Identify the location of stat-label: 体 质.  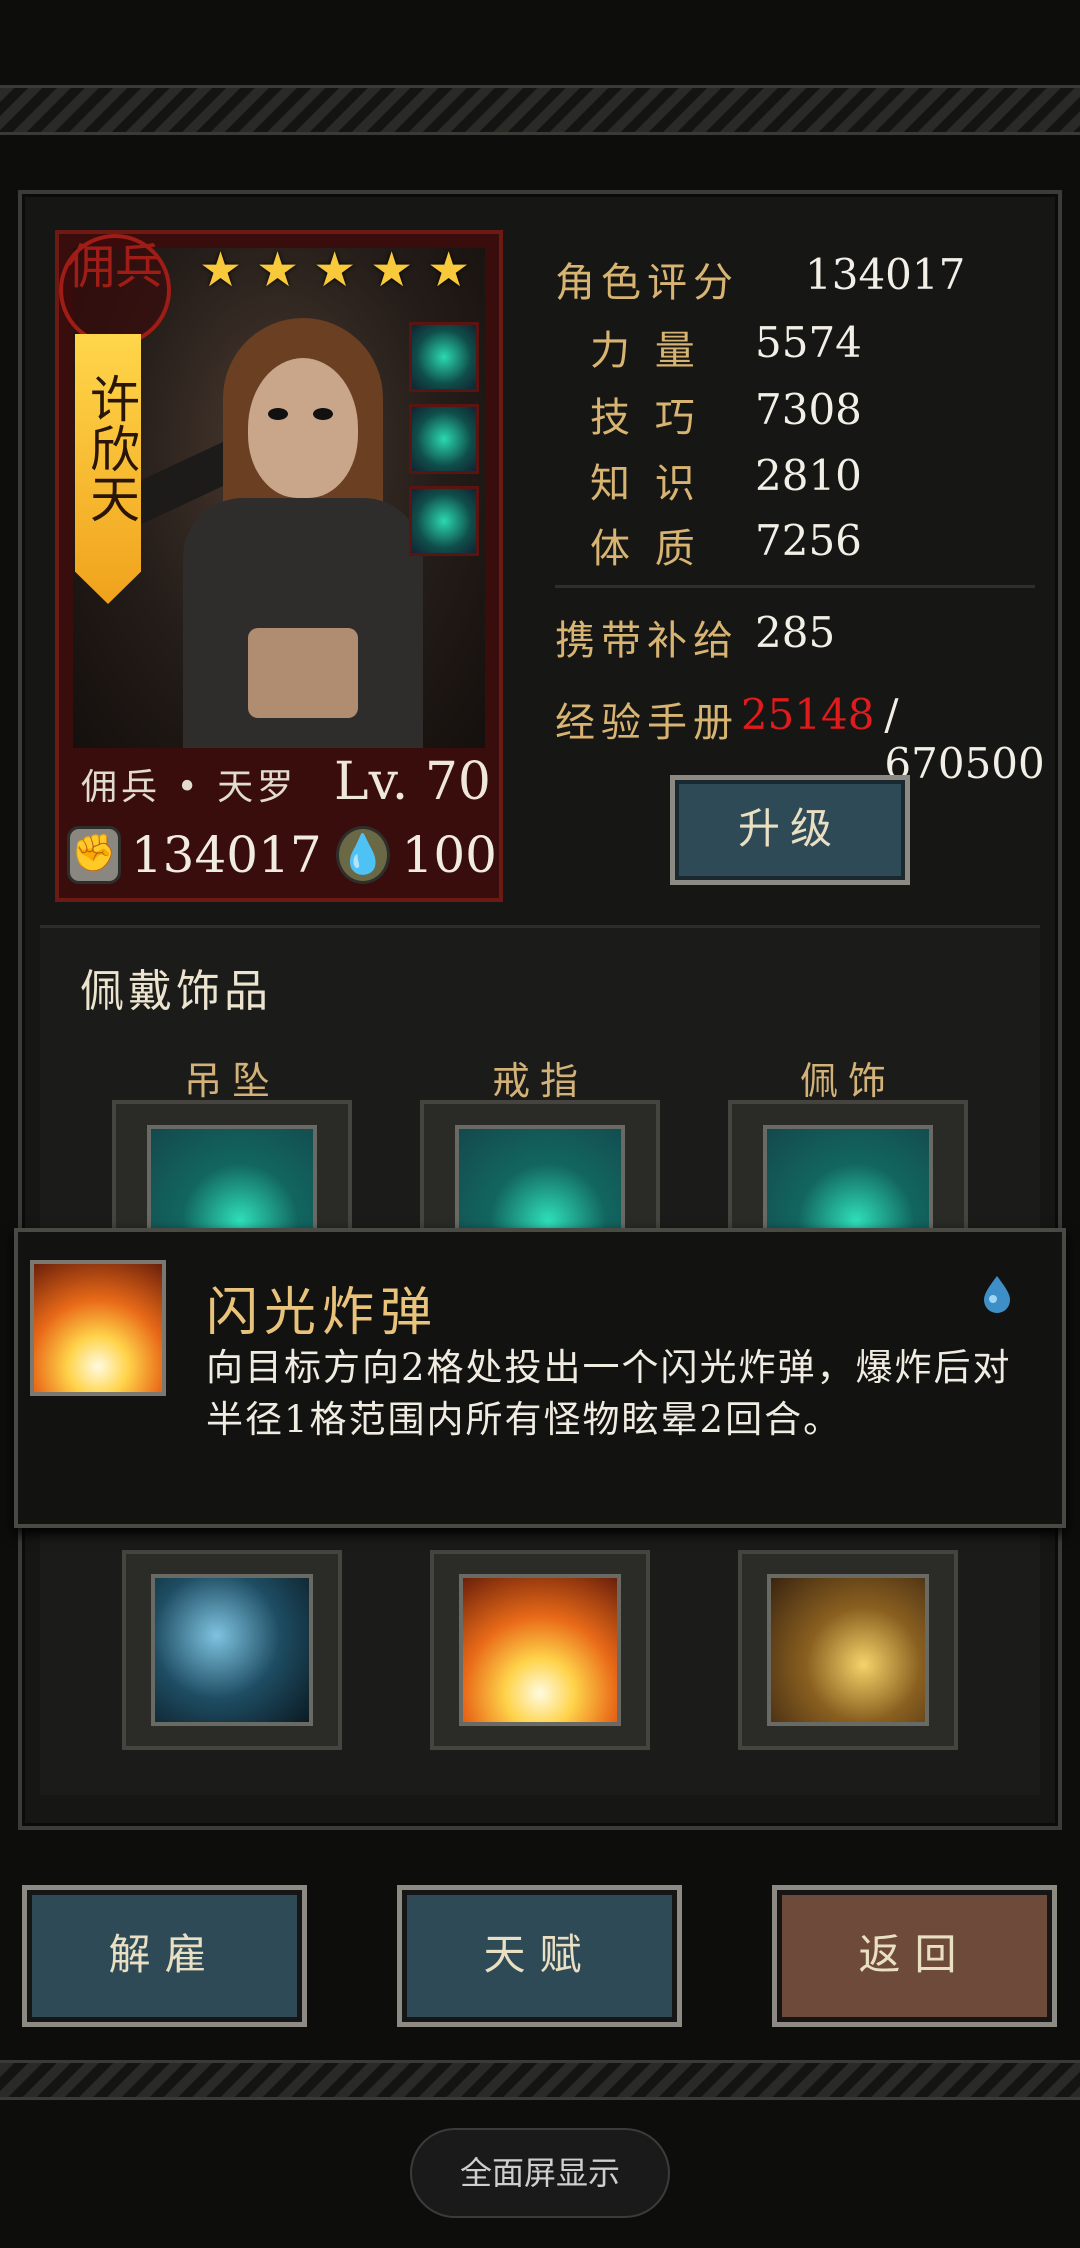
(645, 549).